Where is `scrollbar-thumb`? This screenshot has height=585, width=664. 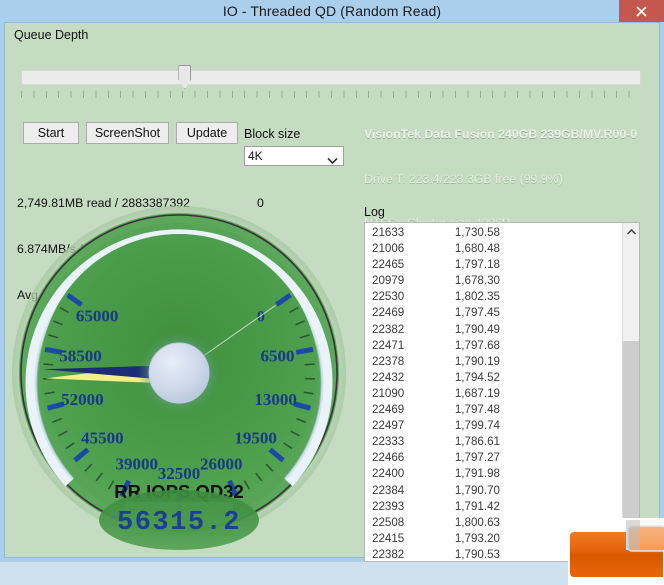
scrollbar-thumb is located at coordinates (631, 443).